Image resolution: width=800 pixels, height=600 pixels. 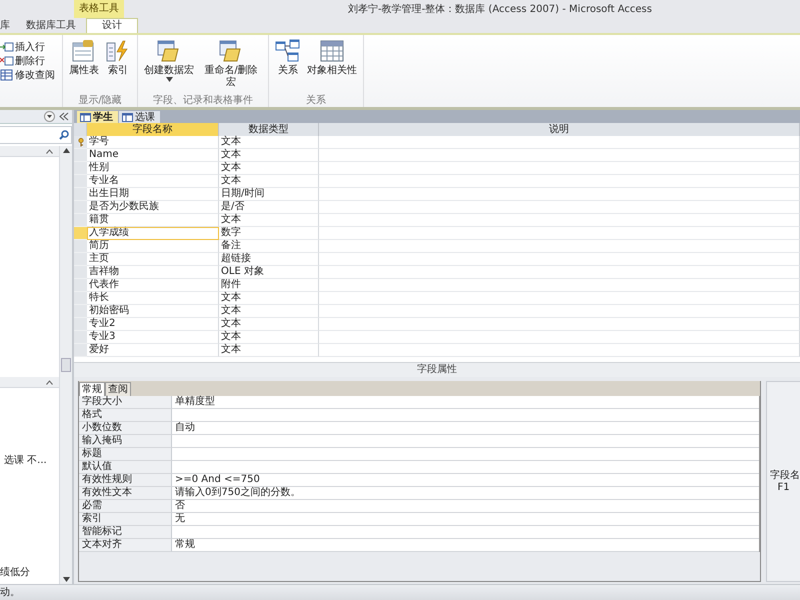 What do you see at coordinates (153, 155) in the screenshot?
I see `table-cell: Name` at bounding box center [153, 155].